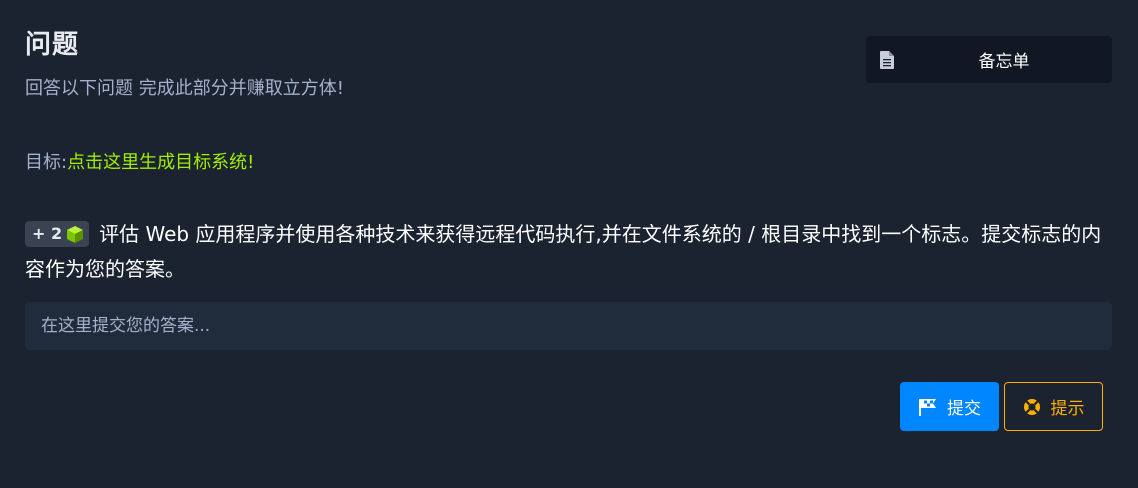  Describe the element at coordinates (964, 409) in the screenshot. I see `submit-label: 提交` at that location.